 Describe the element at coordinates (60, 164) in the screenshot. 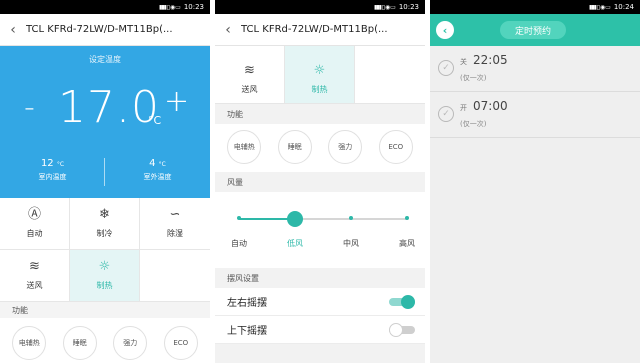

I see `indoor-temp-unit: °C` at that location.